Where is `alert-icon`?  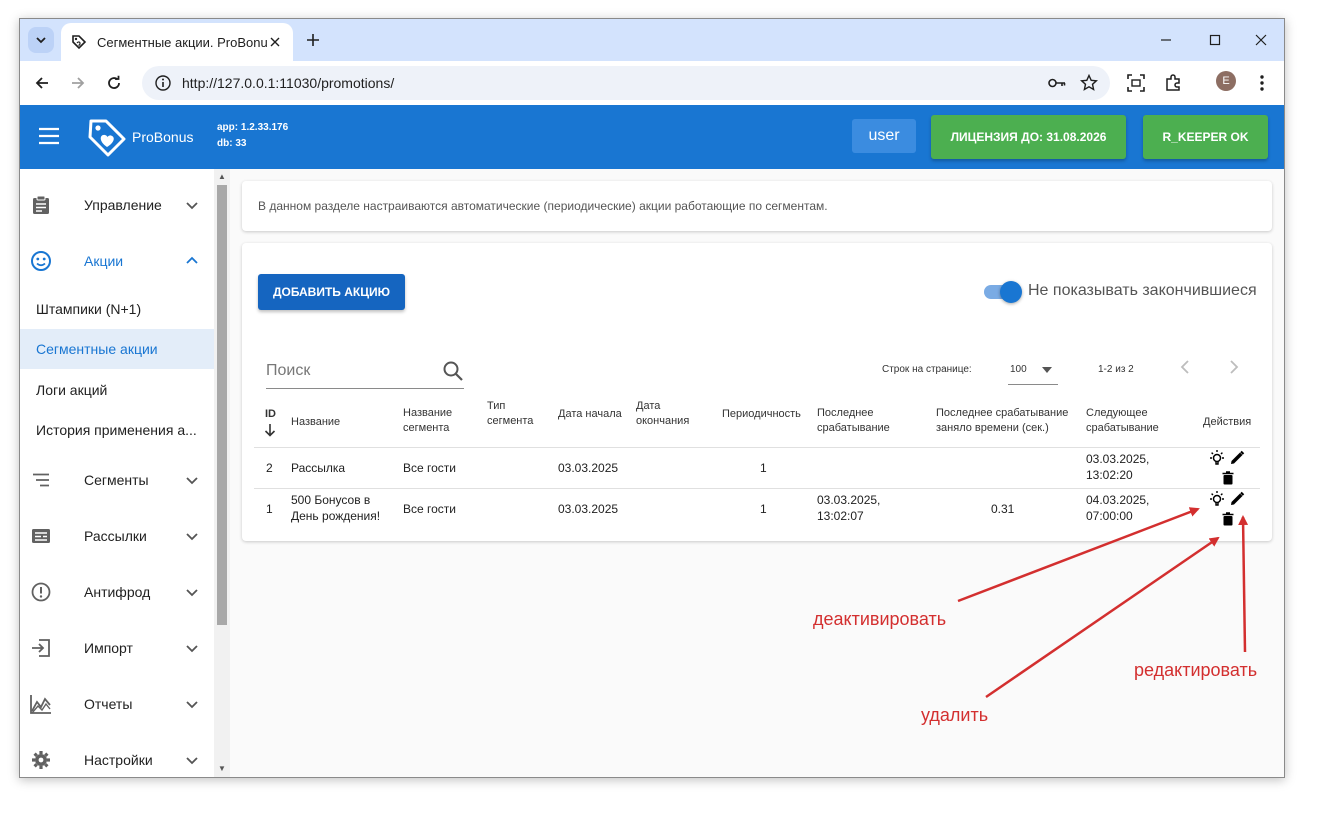
alert-icon is located at coordinates (41, 592).